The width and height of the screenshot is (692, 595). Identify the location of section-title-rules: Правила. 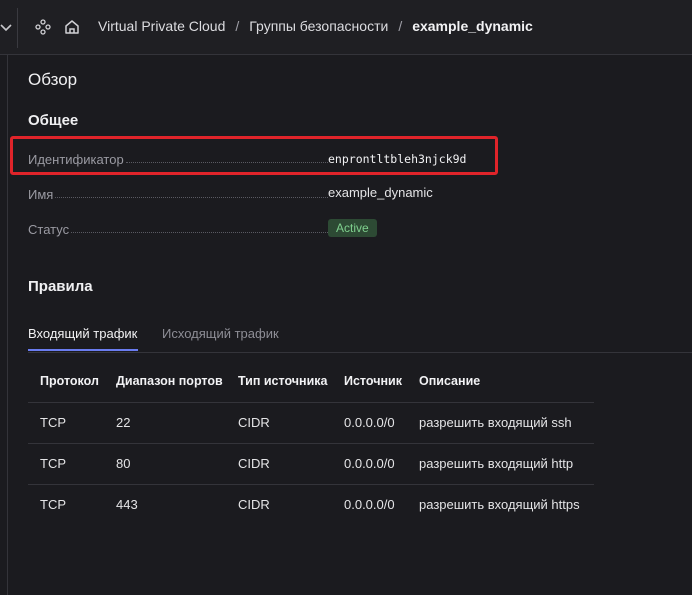
(60, 286).